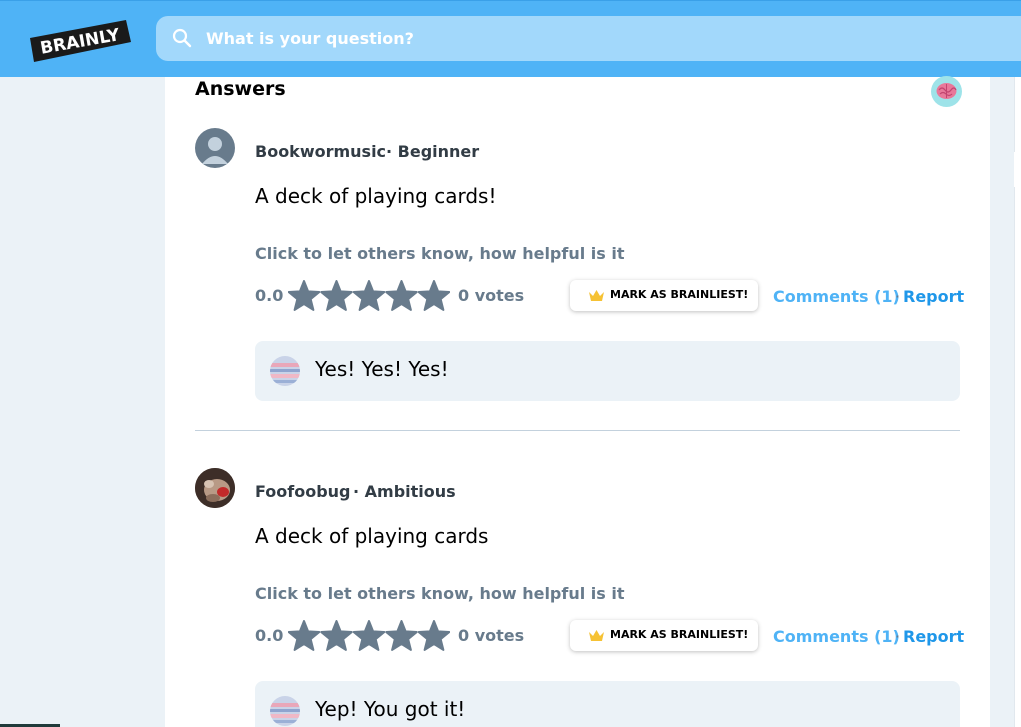  I want to click on answer-username: Foofoobug, so click(303, 491).